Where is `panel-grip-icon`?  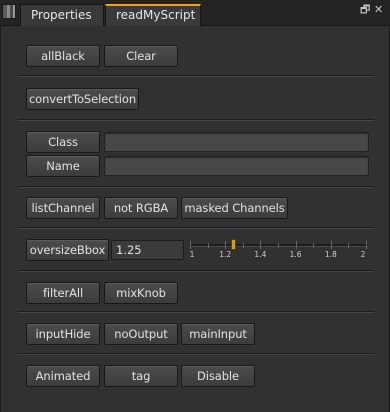 panel-grip-icon is located at coordinates (9, 11).